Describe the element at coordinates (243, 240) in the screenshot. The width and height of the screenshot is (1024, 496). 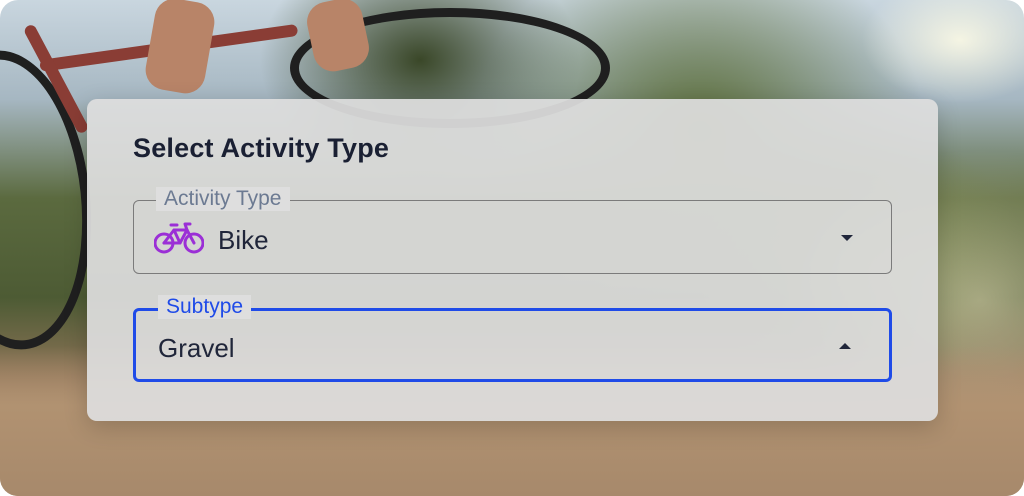
I see `activity-type-value: Bike` at that location.